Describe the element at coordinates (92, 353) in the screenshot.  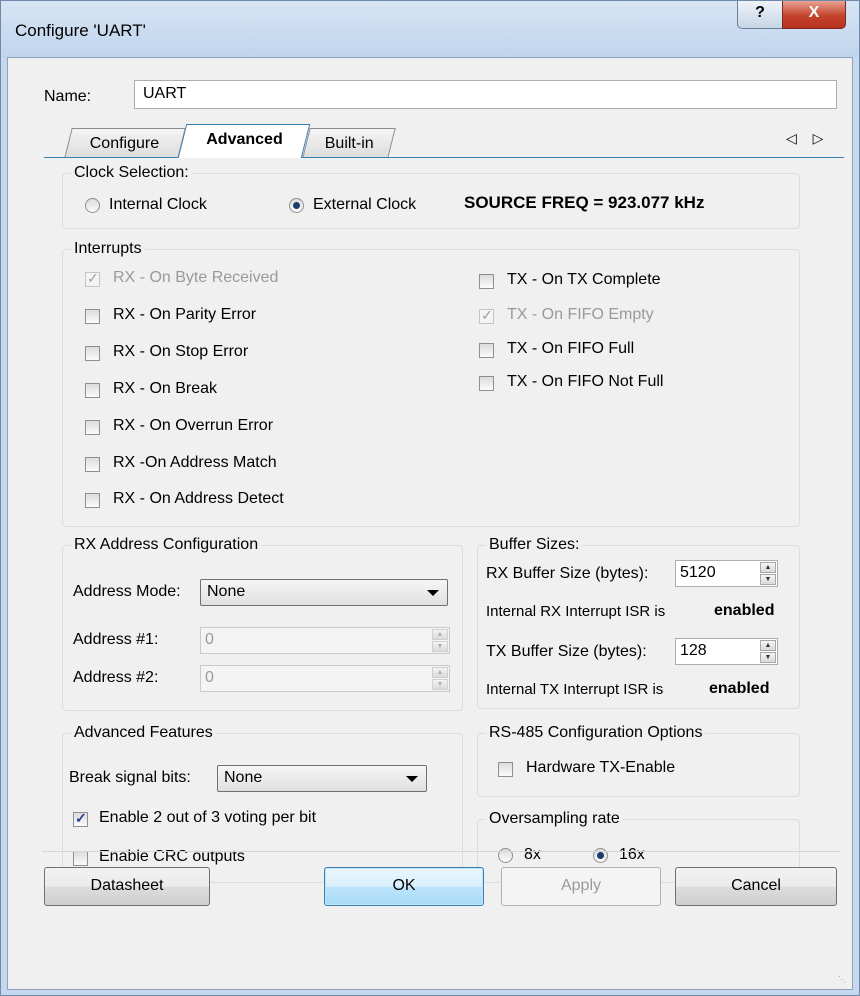
I see `rx-stop-error-checkbox` at that location.